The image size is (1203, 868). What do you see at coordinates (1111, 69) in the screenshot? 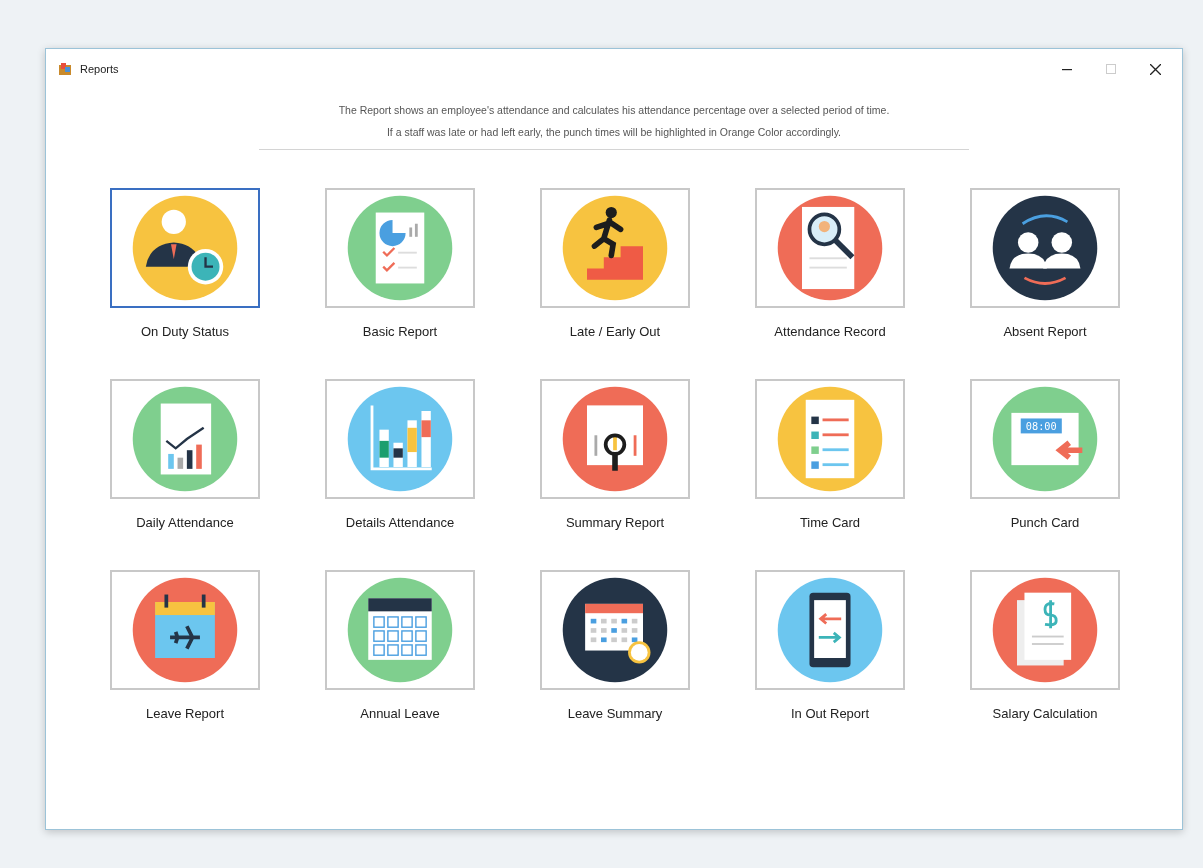
I see `maximize-icon` at bounding box center [1111, 69].